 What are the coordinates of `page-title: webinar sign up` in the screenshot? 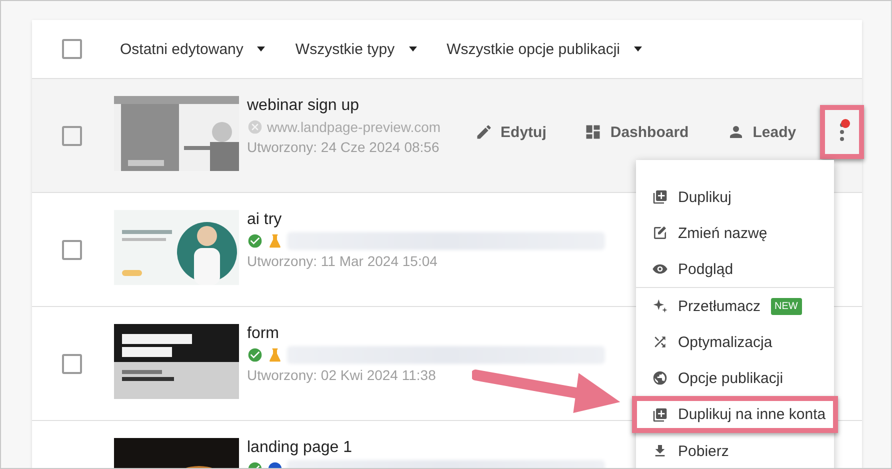 It's located at (303, 106).